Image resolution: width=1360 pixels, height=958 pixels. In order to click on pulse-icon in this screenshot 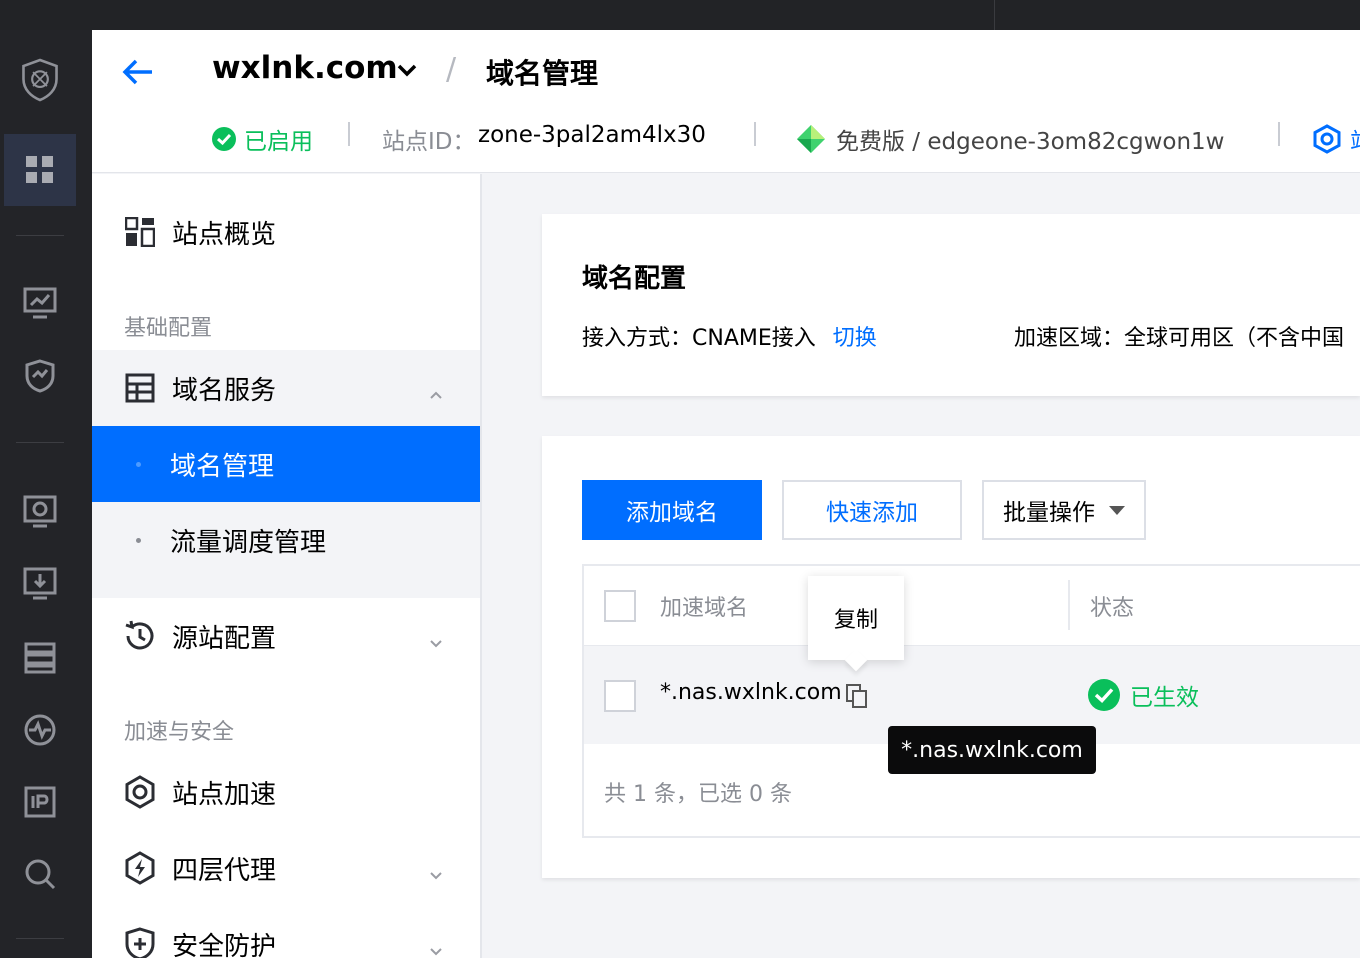, I will do `click(40, 730)`.